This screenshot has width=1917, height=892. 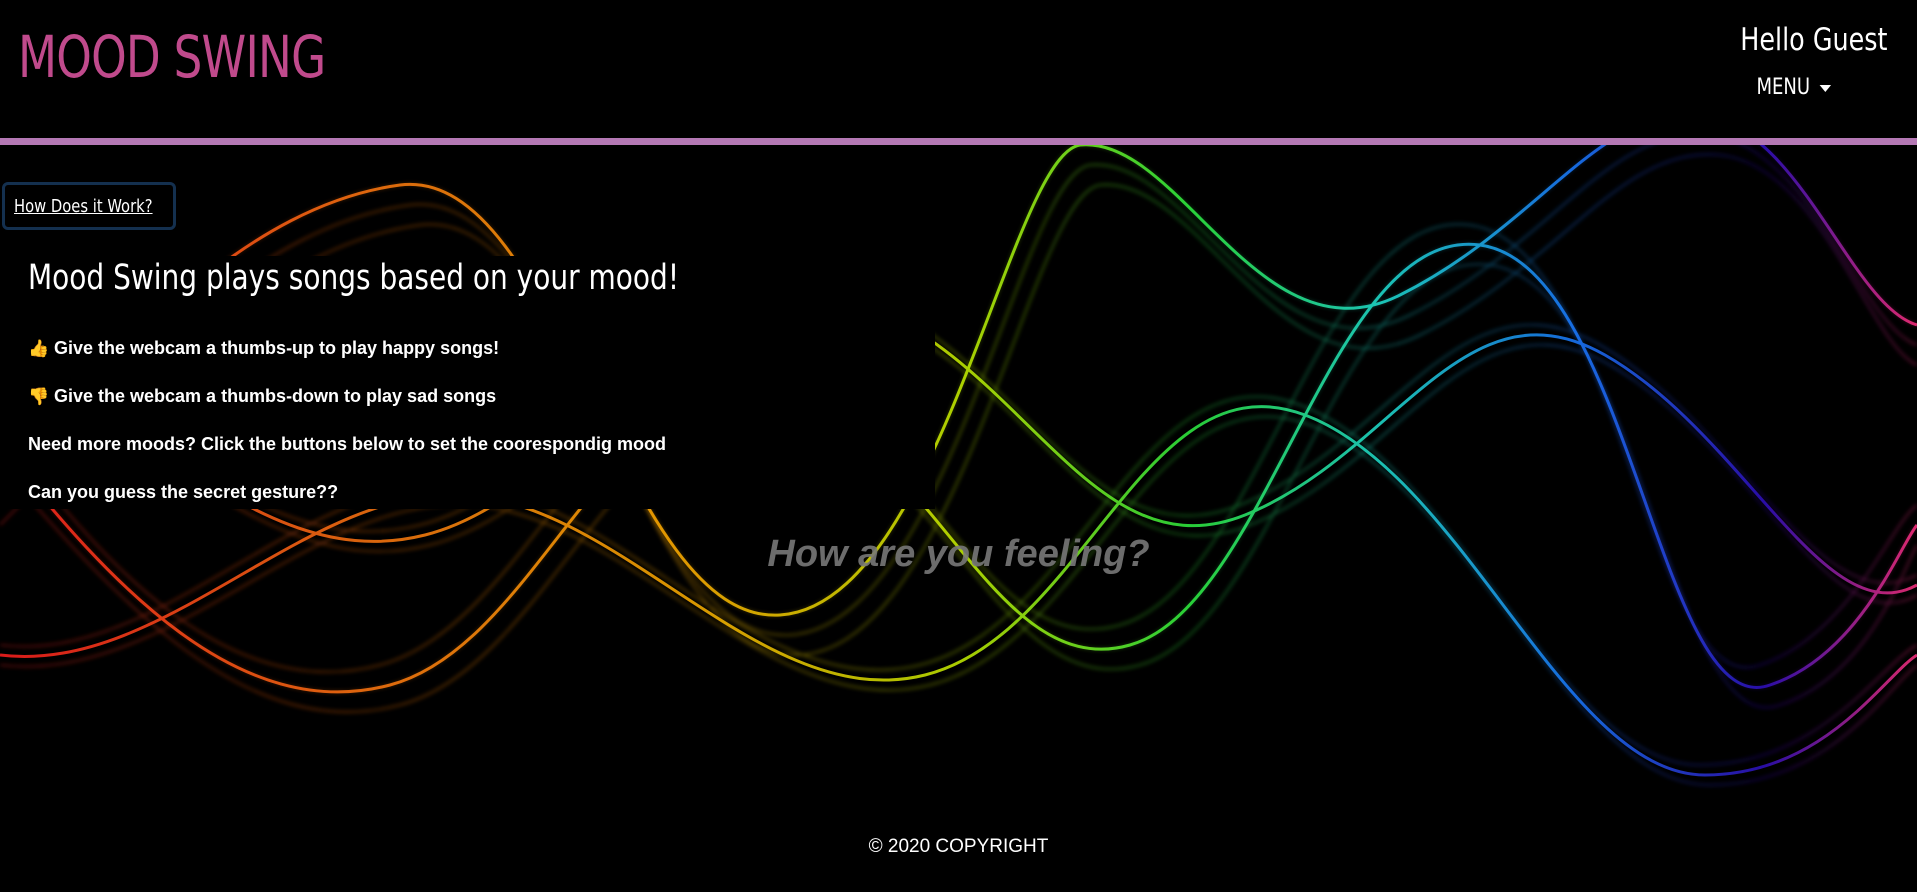 What do you see at coordinates (1813, 40) in the screenshot?
I see `user-greeting: Hello Guest` at bounding box center [1813, 40].